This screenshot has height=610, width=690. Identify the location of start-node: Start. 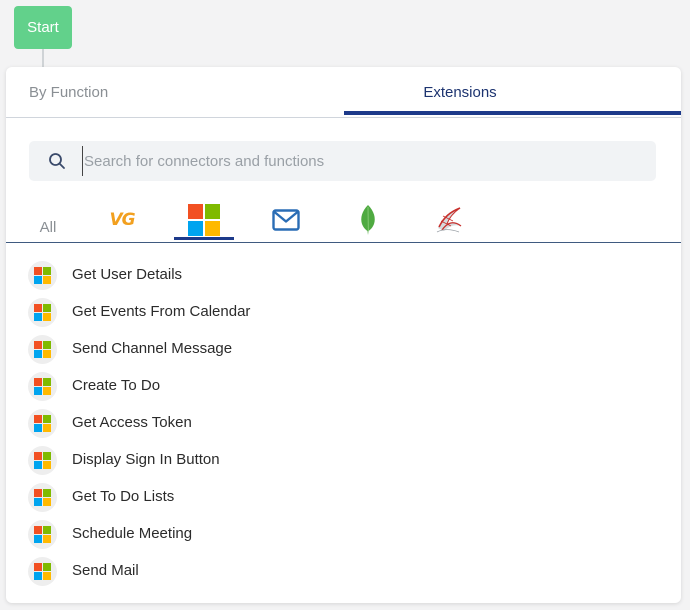
(43, 27).